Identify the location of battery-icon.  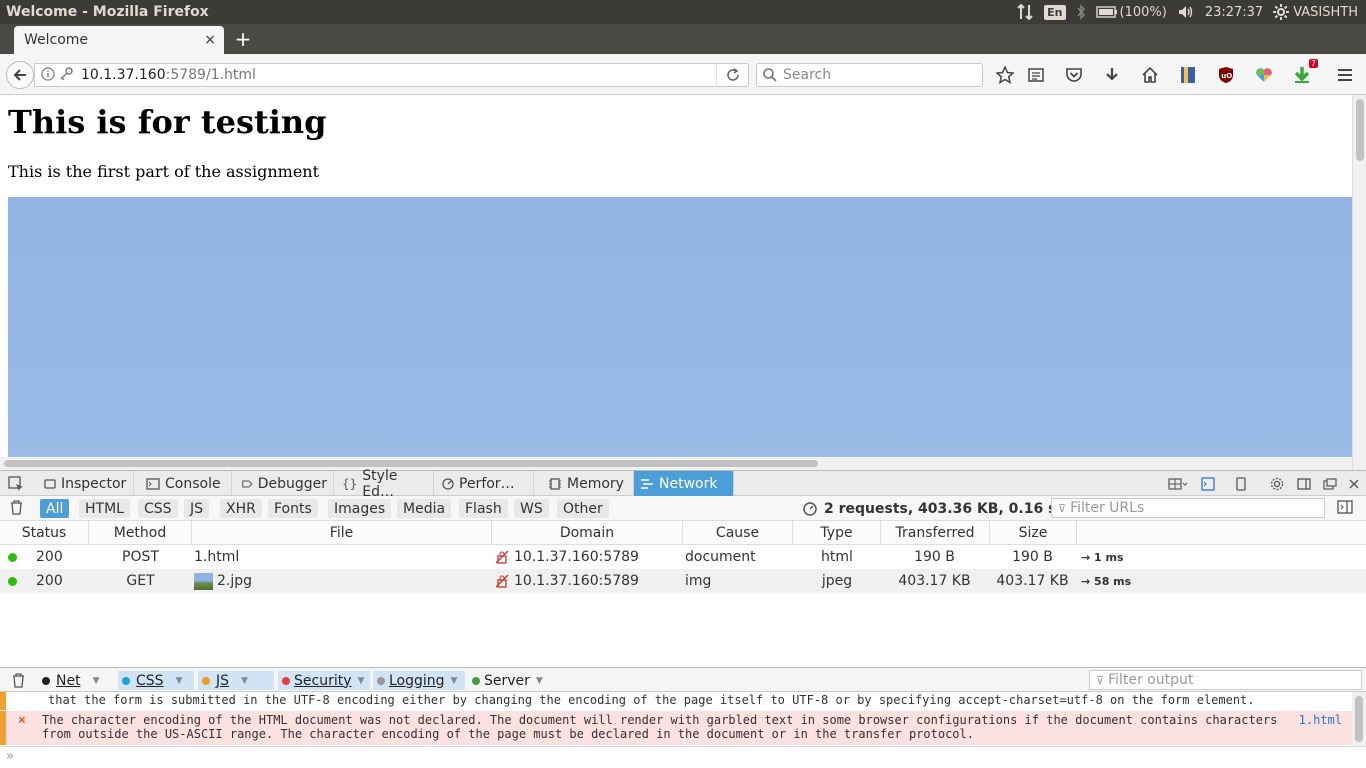
(1106, 12).